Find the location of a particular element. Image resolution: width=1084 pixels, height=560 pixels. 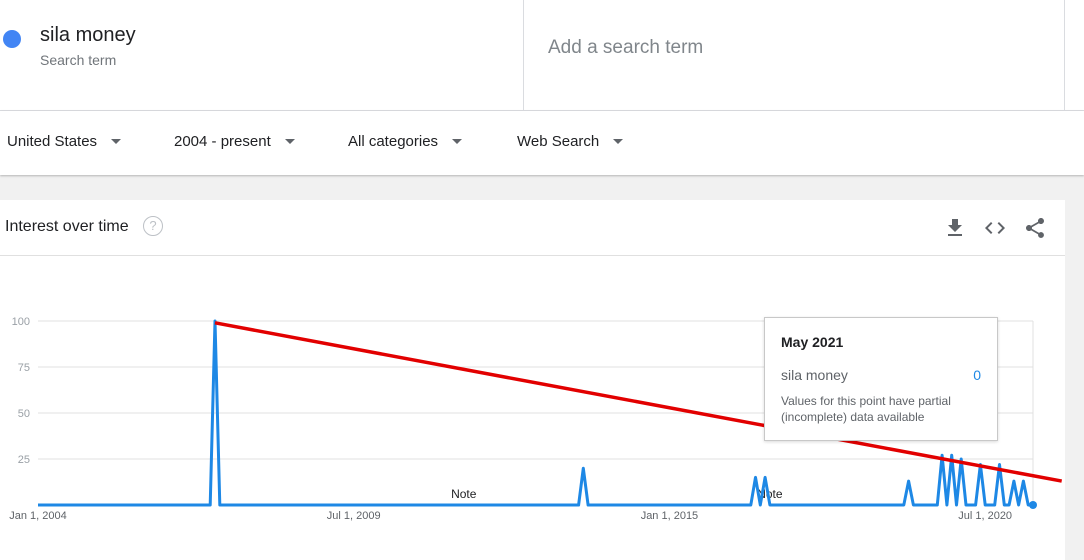

x-tick-label: Jan 1, 2004 is located at coordinates (38, 516).